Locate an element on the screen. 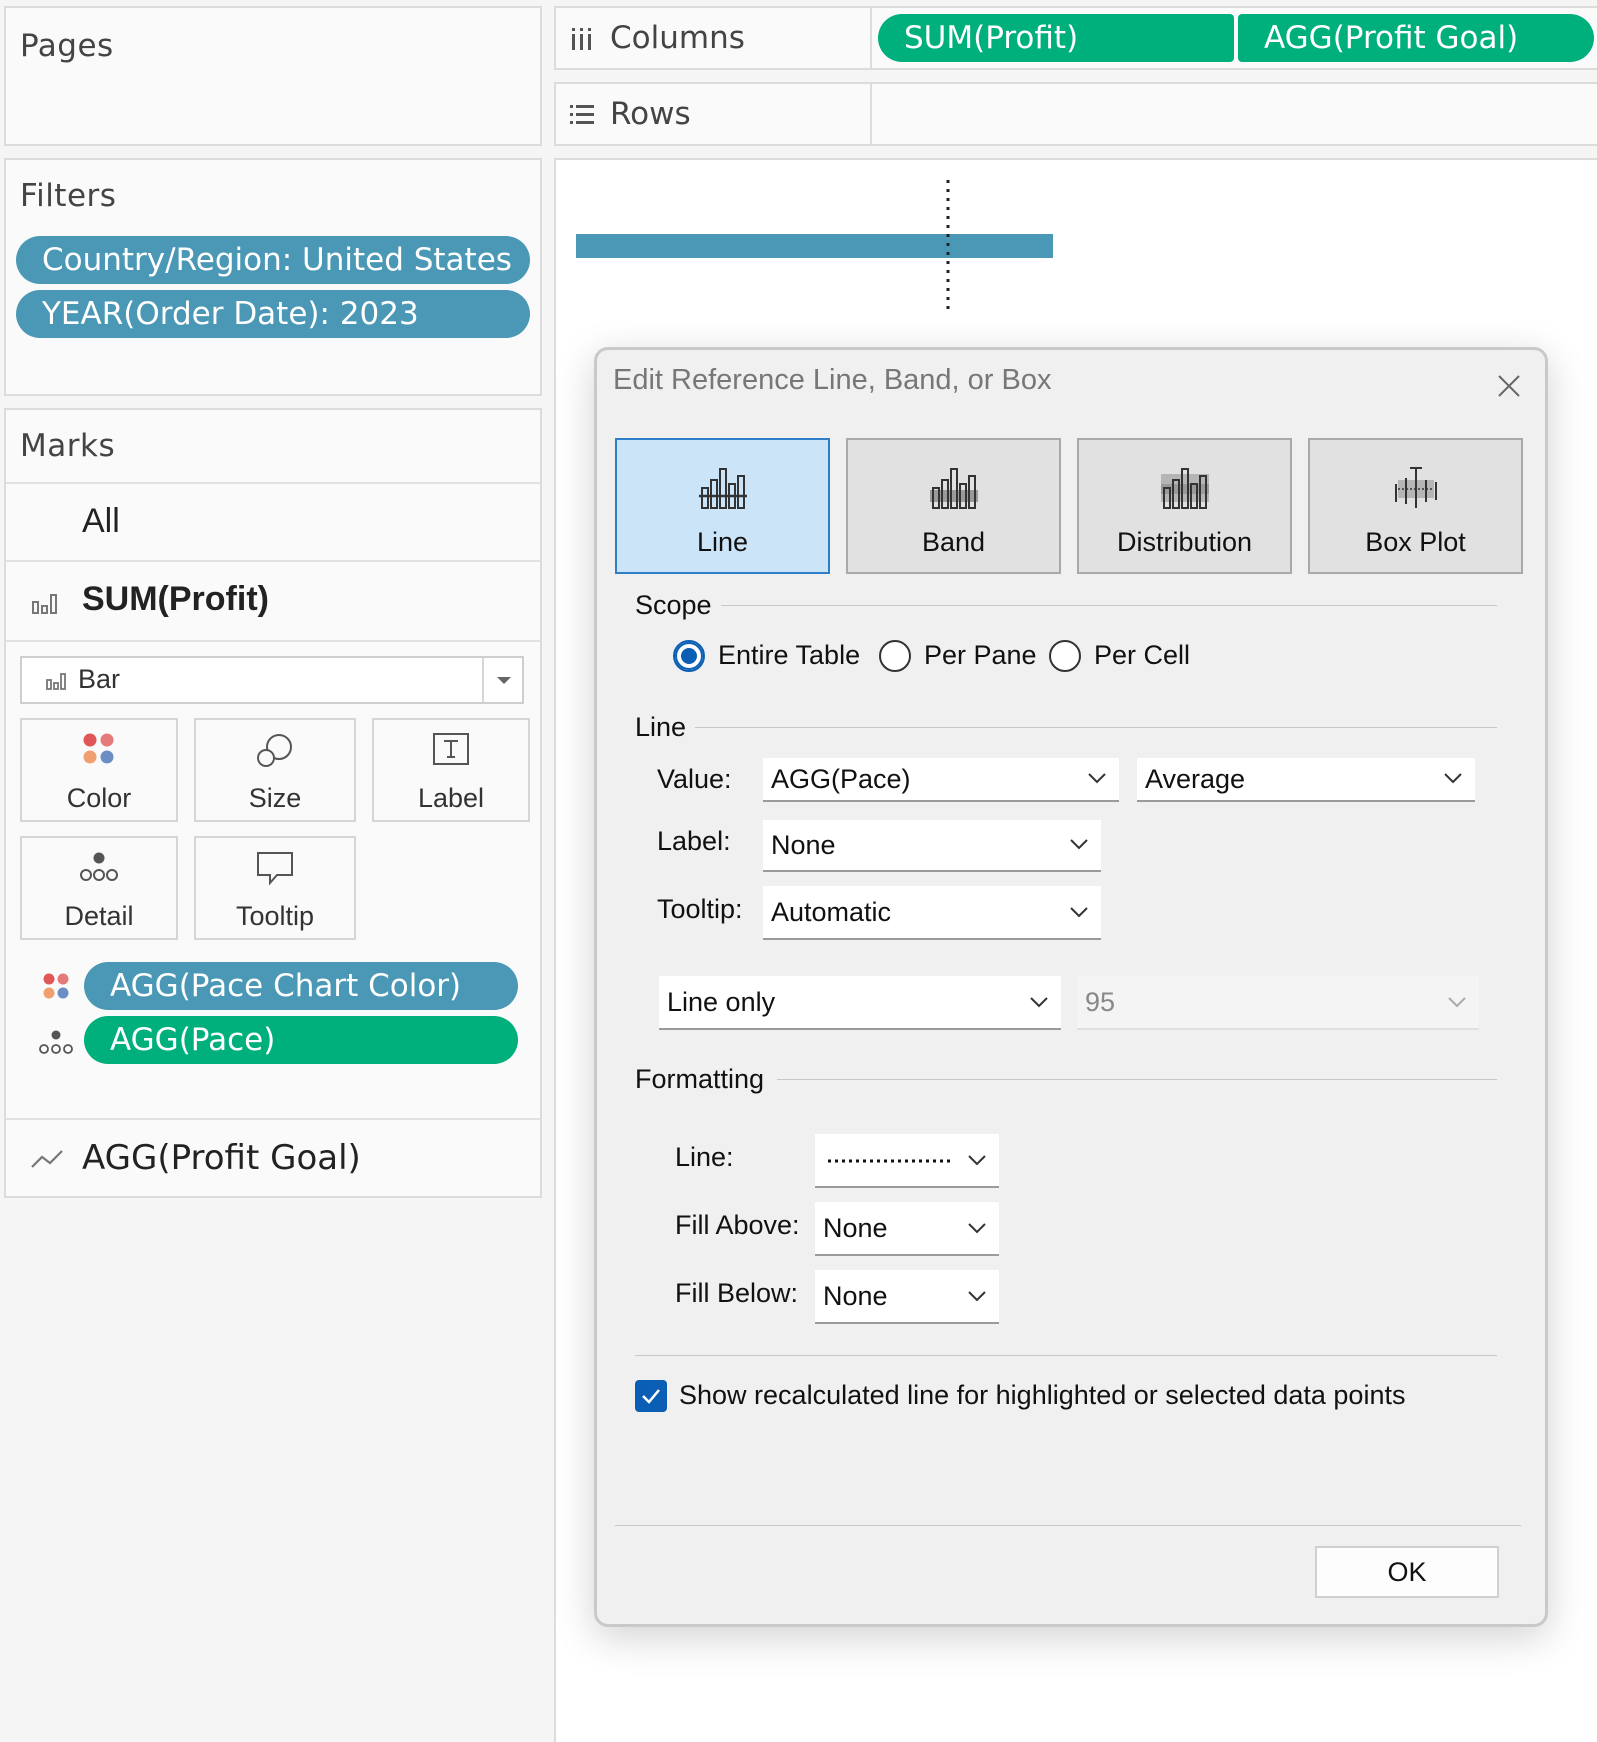 The image size is (1597, 1742). line-style-select is located at coordinates (907, 1161).